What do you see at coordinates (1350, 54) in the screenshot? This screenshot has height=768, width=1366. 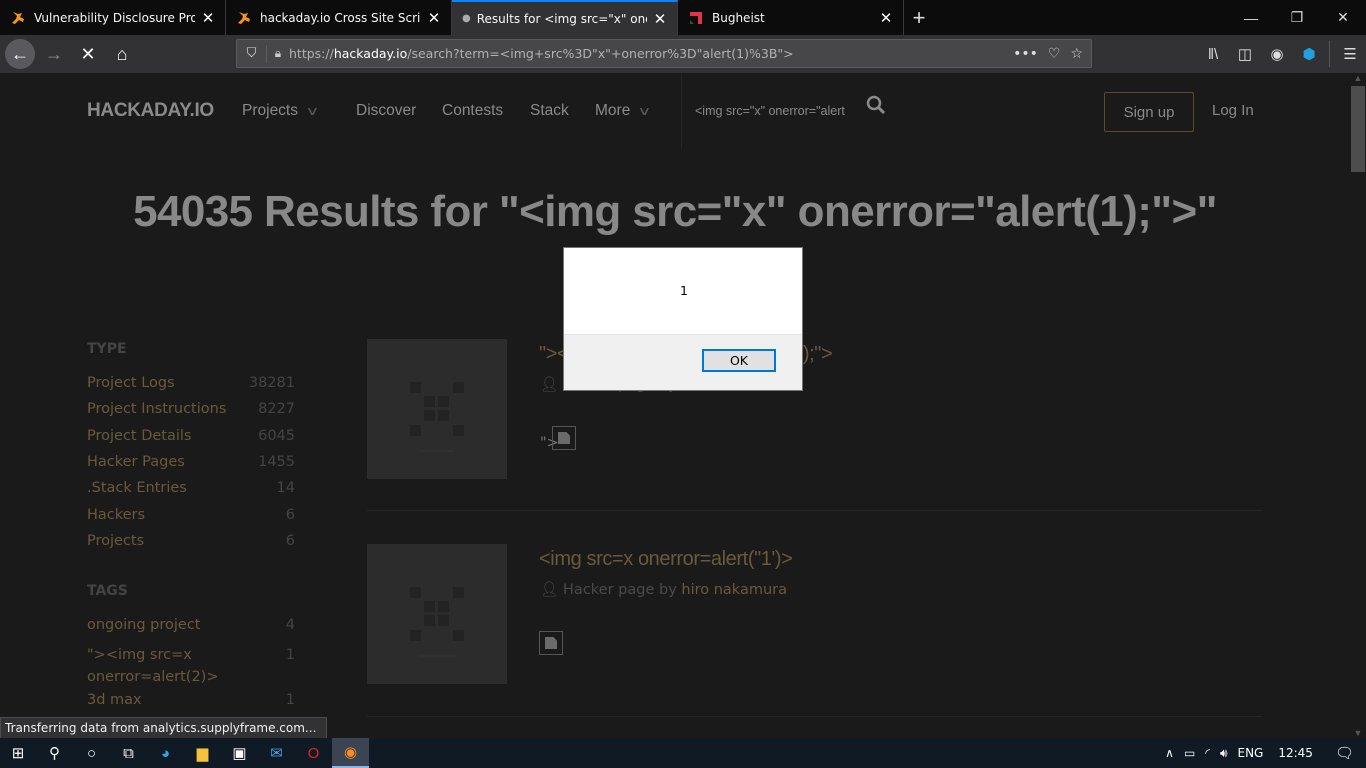 I see `menu-icon: ☰` at bounding box center [1350, 54].